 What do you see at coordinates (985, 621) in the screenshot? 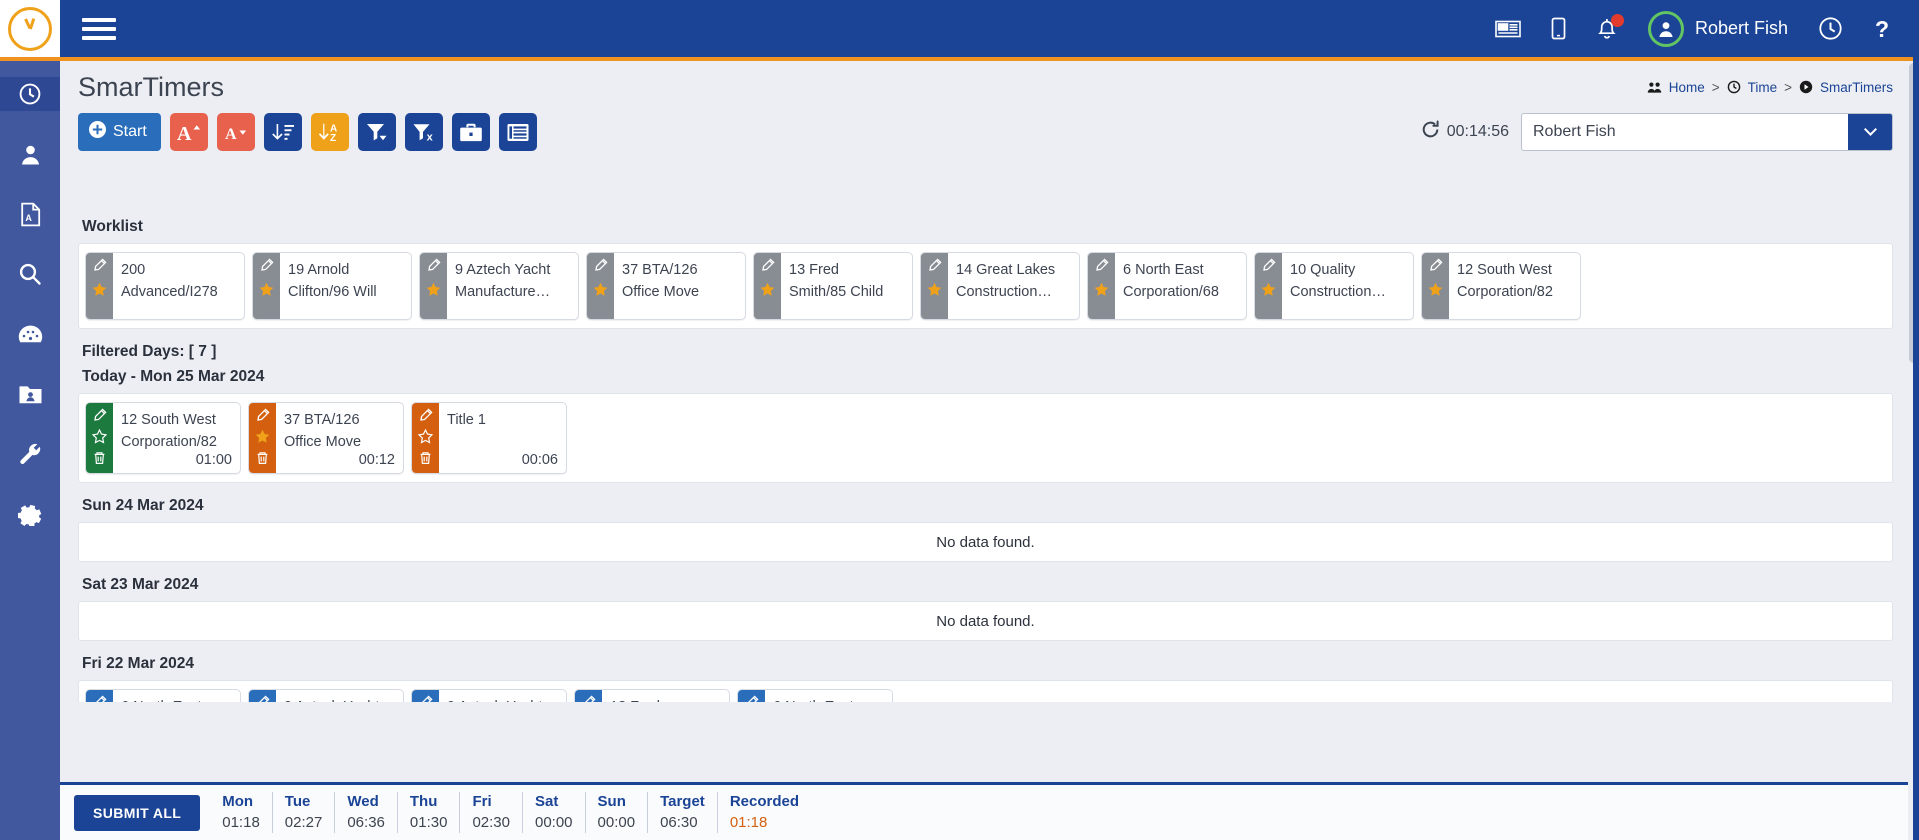
I see `day-panel: No data found.` at bounding box center [985, 621].